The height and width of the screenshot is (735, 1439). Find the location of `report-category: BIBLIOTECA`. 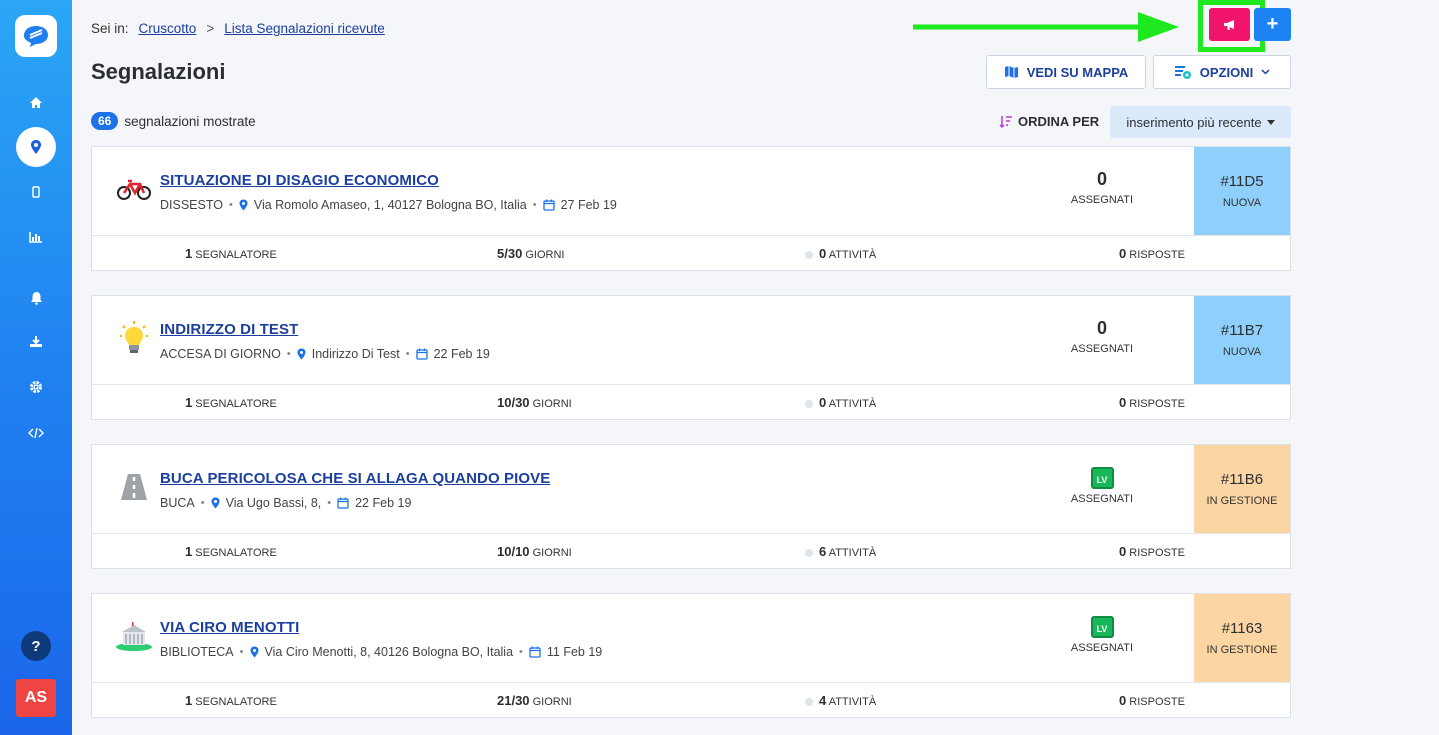

report-category: BIBLIOTECA is located at coordinates (197, 652).